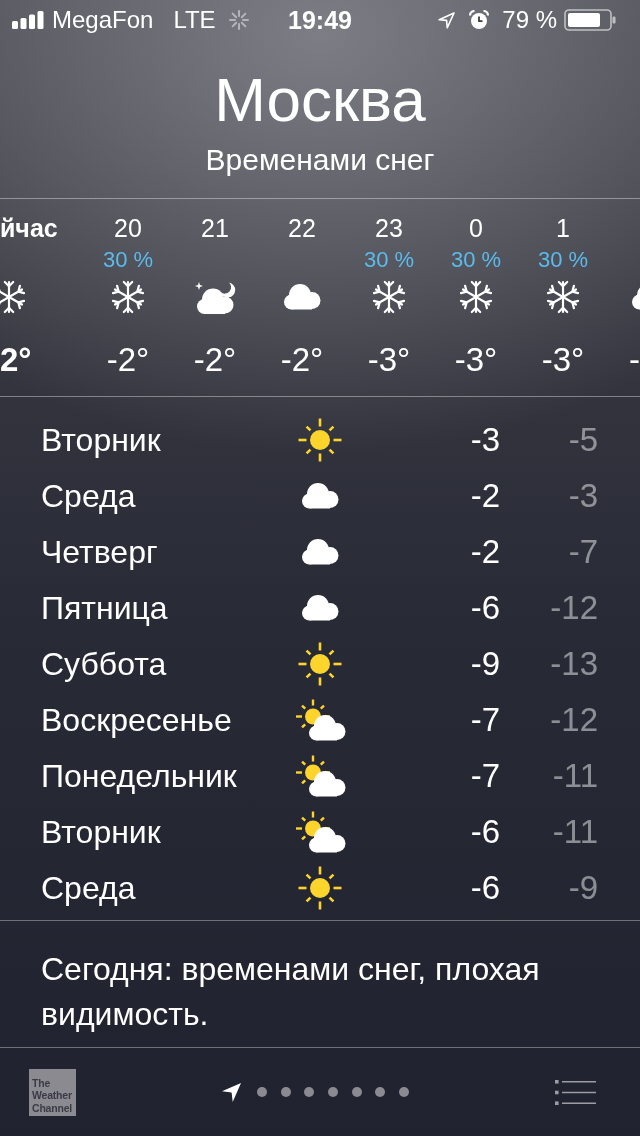 The image size is (640, 1136). I want to click on day-name: Четверг, so click(99, 552).